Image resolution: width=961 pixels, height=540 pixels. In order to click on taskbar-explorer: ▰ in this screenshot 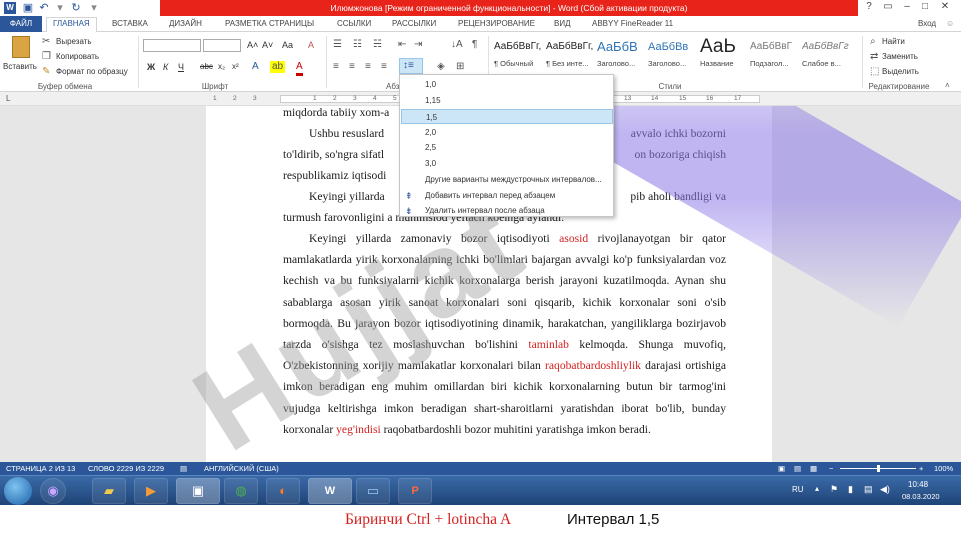, I will do `click(109, 491)`.